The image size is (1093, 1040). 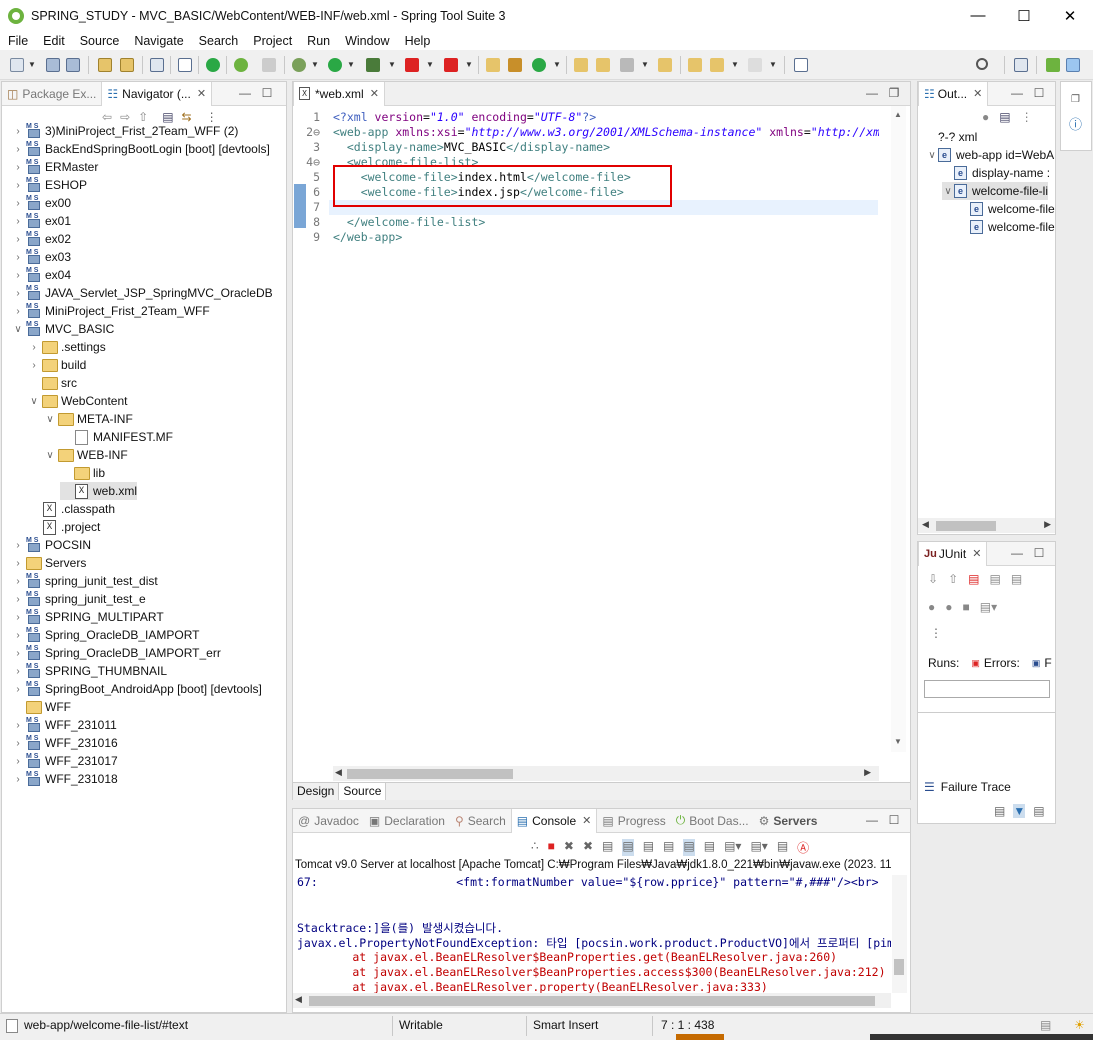 I want to click on outline-horizontal-scrollbar: ◀ ▶, so click(x=986, y=525).